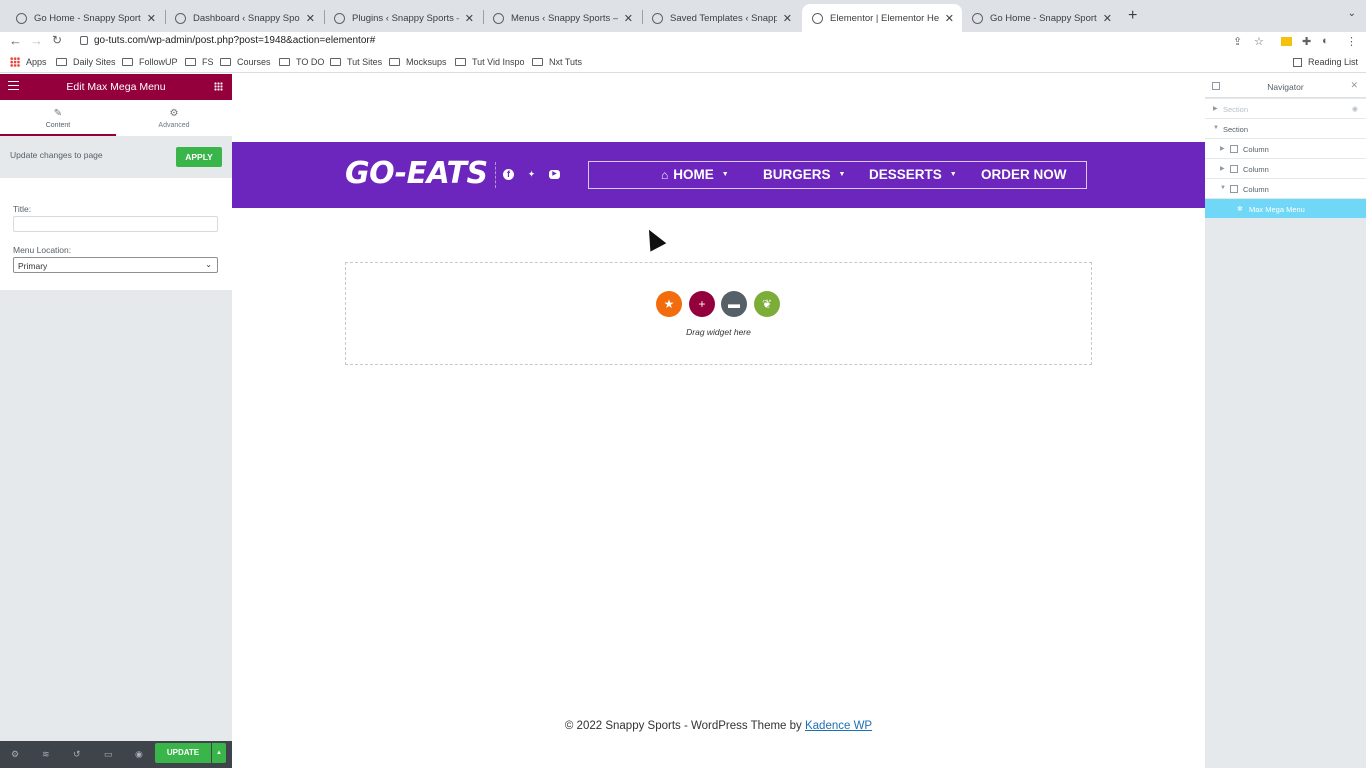 This screenshot has width=1366, height=768. What do you see at coordinates (842, 174) in the screenshot?
I see `caret-down-icon: ▼` at bounding box center [842, 174].